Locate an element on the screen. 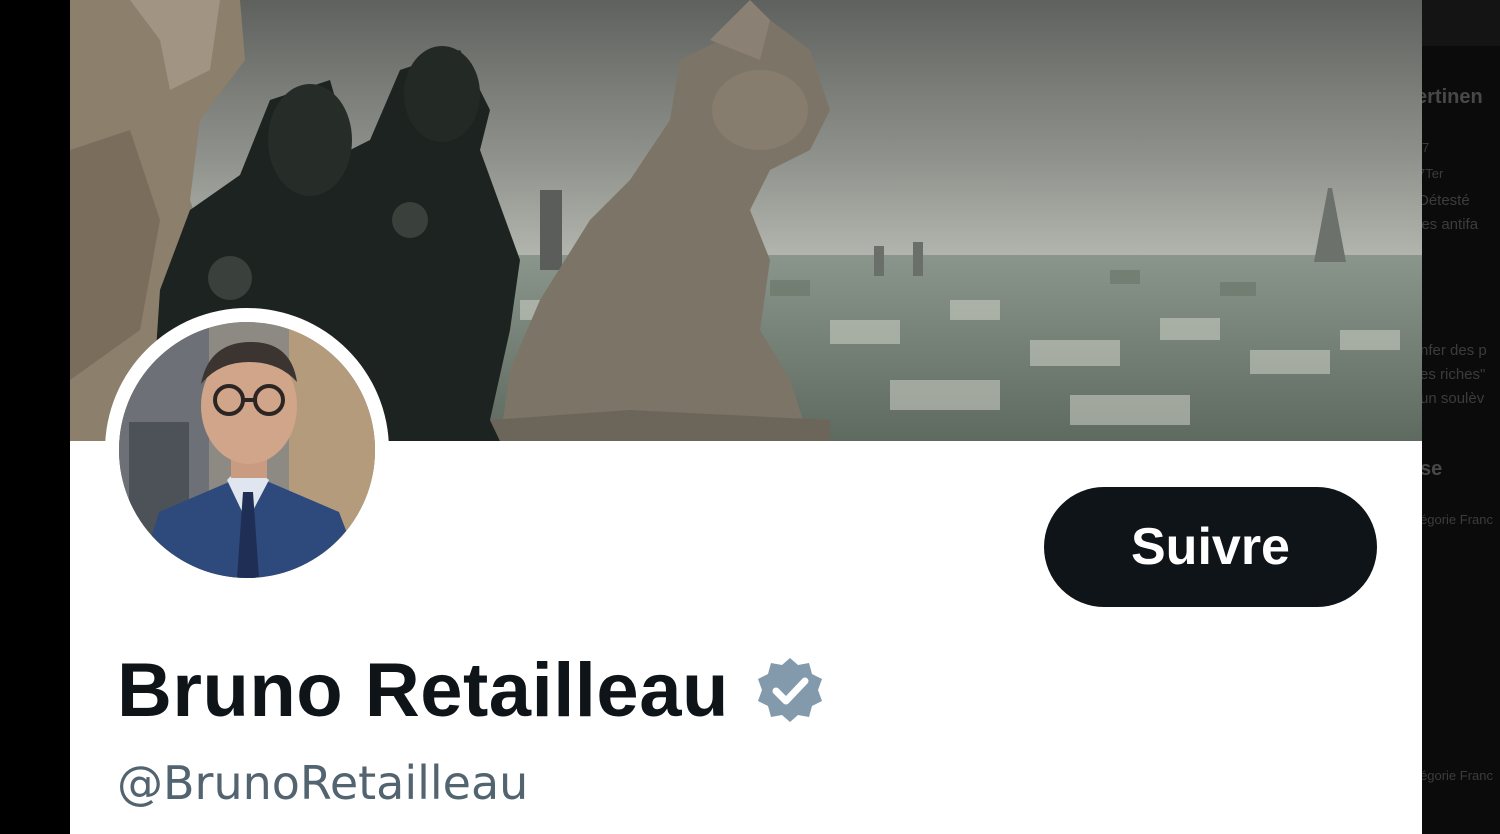  verified-badge-icon is located at coordinates (790, 690).